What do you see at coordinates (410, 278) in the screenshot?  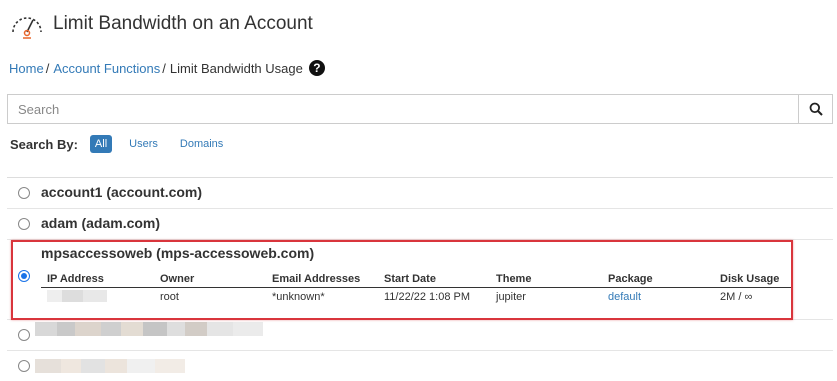 I see `header-start-date: Start Date` at bounding box center [410, 278].